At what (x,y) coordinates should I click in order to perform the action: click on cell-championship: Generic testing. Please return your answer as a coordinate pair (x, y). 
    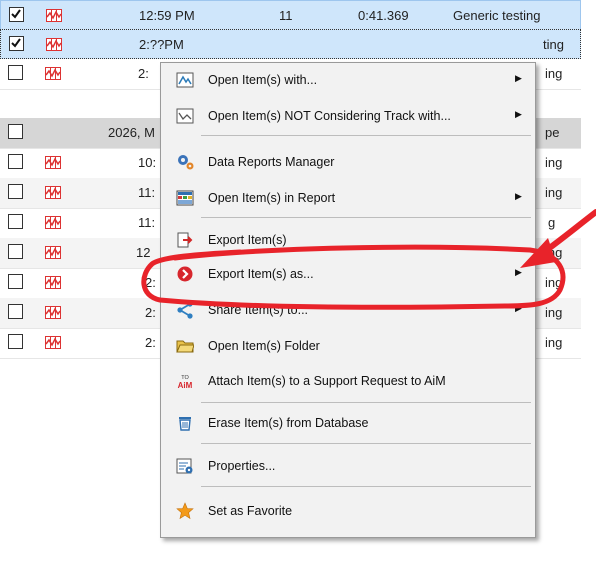
    Looking at the image, I should click on (497, 15).